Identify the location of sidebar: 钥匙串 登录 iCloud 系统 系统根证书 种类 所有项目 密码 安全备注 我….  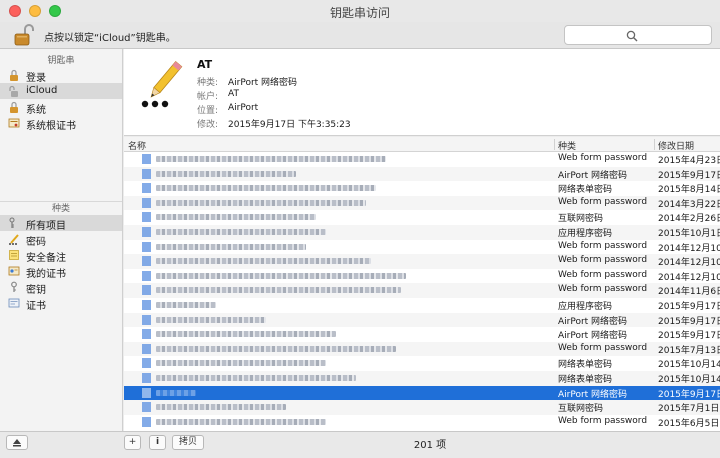
(61, 240).